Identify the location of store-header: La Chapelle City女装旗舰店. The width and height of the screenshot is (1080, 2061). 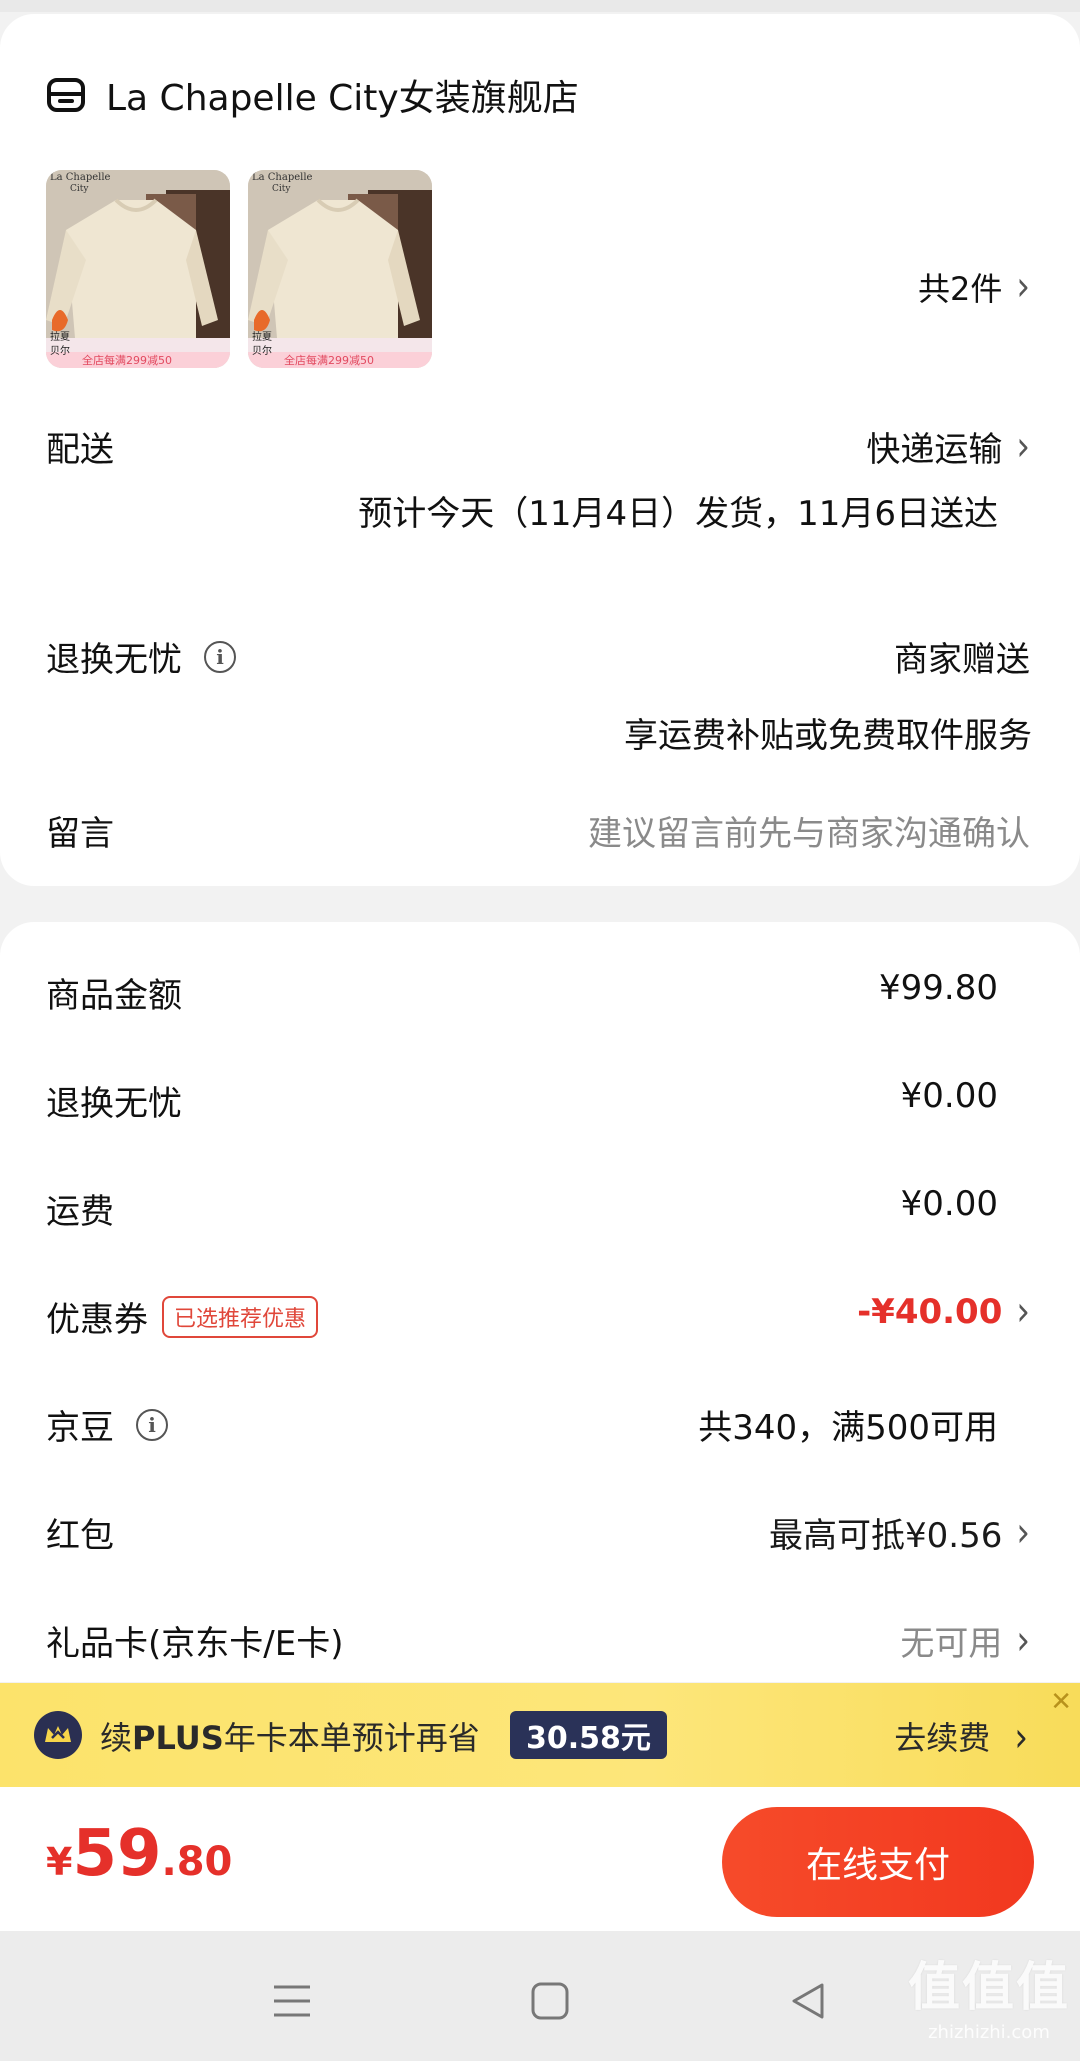
(312, 95).